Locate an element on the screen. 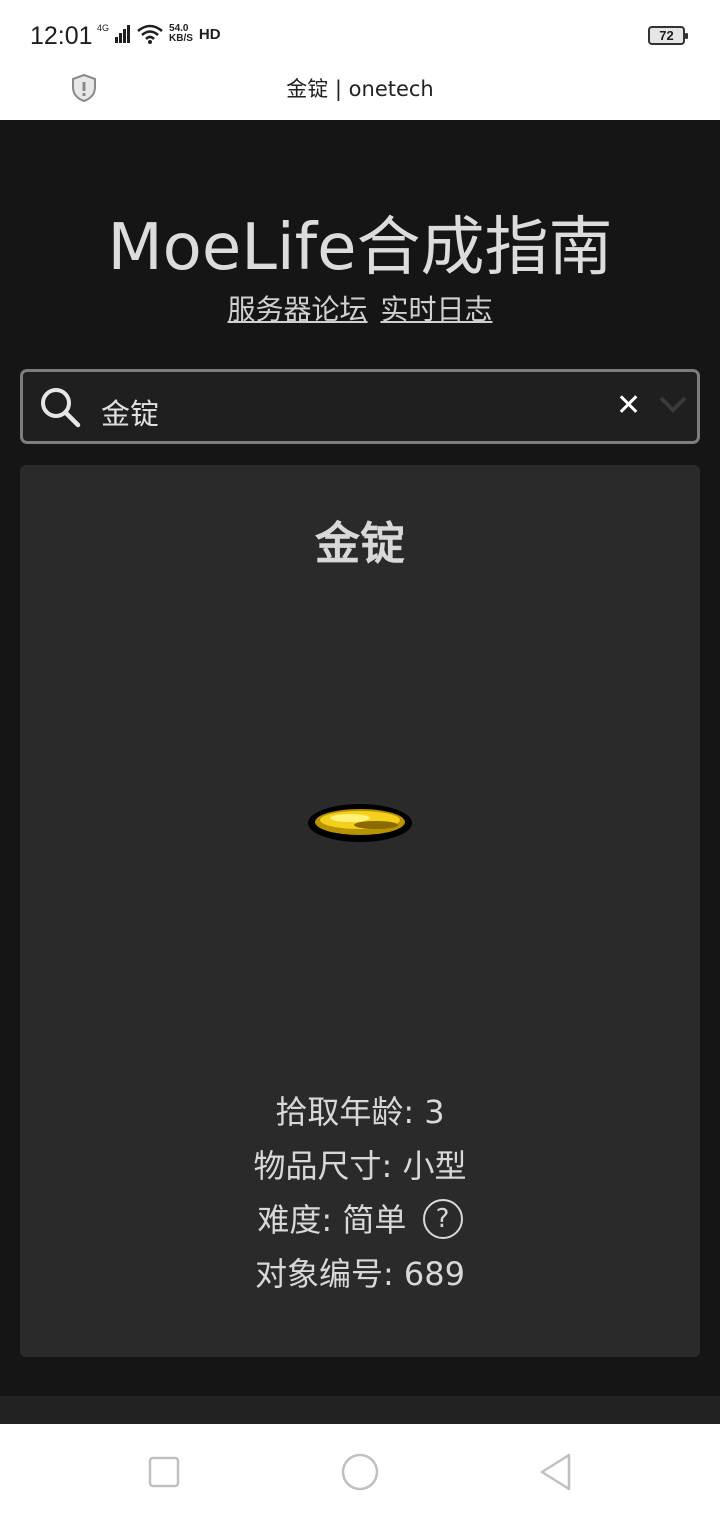  item-name: 金锭 is located at coordinates (359, 543).